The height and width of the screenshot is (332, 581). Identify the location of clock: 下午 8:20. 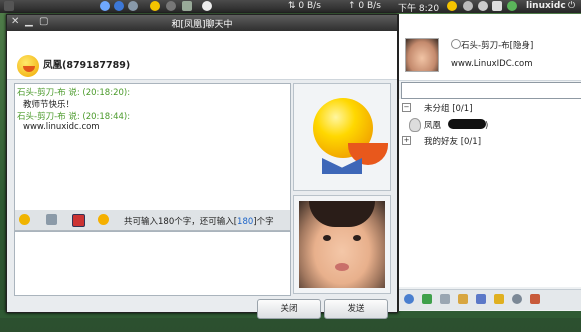
(418, 7).